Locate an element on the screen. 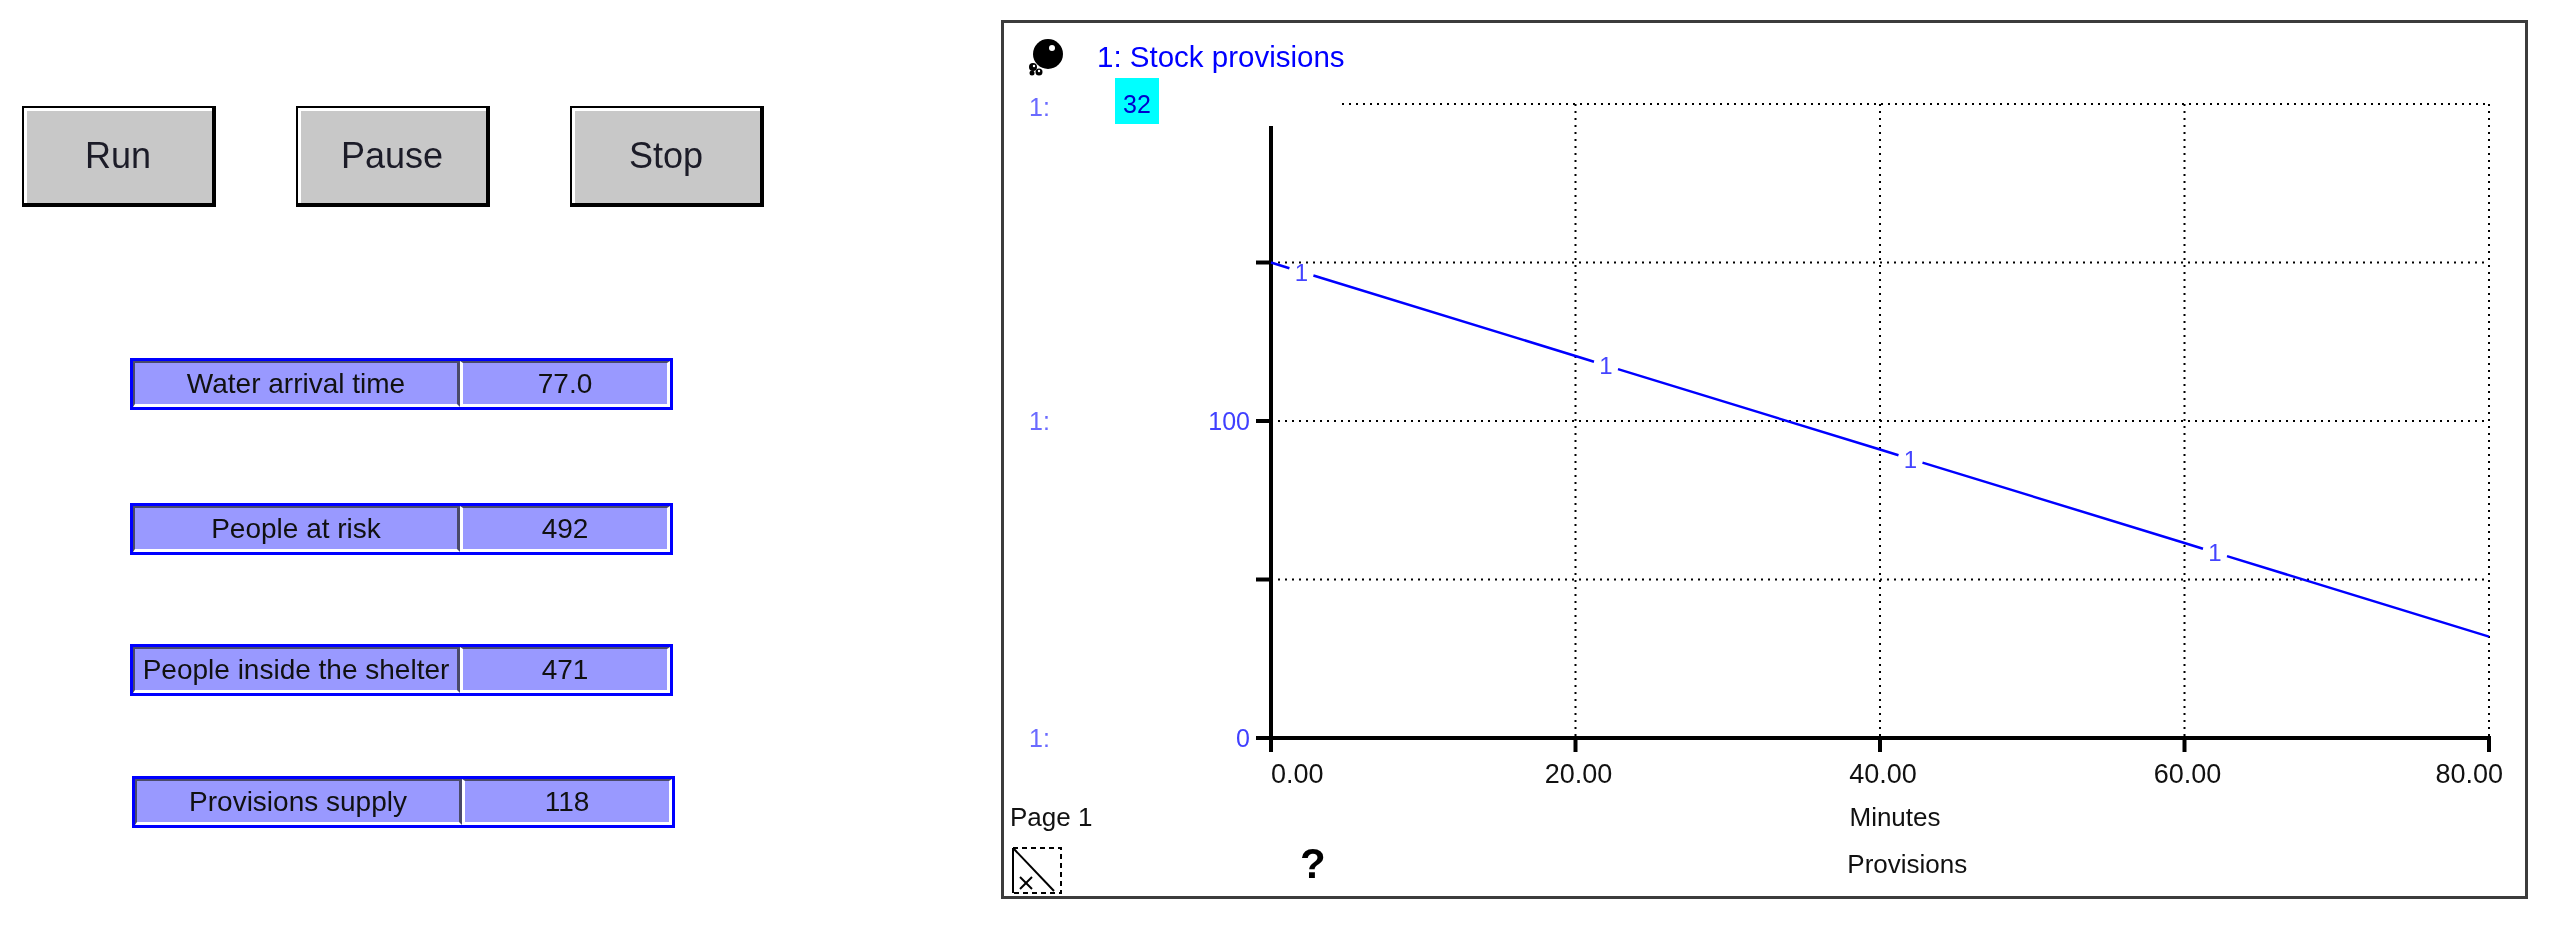  x-tick-label: 40.00 is located at coordinates (1883, 774).